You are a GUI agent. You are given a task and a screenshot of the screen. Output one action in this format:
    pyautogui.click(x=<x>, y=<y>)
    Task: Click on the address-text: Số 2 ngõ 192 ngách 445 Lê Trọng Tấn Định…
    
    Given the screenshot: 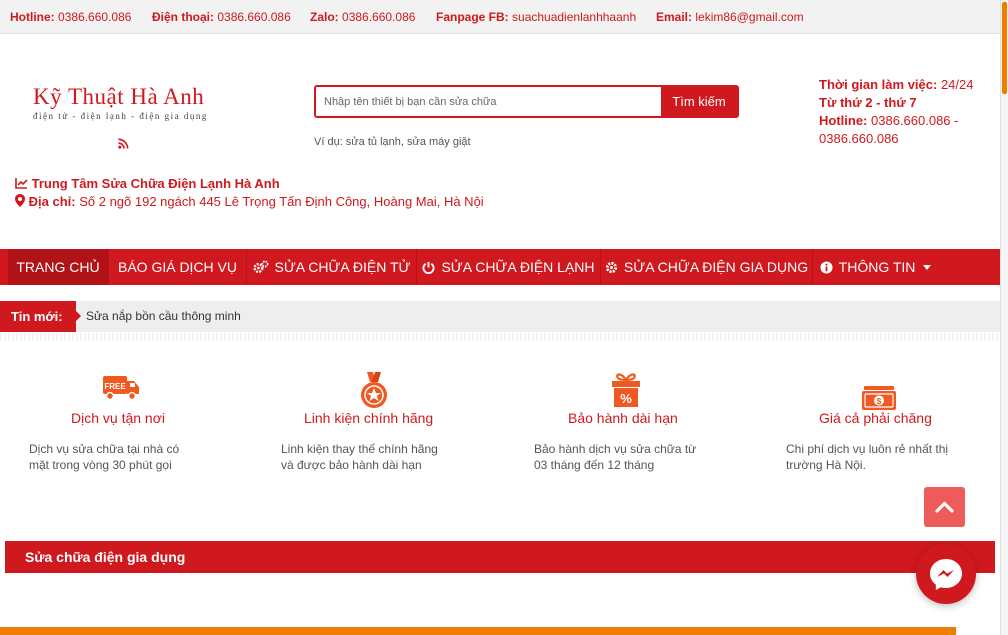 What is the action you would take?
    pyautogui.click(x=281, y=201)
    